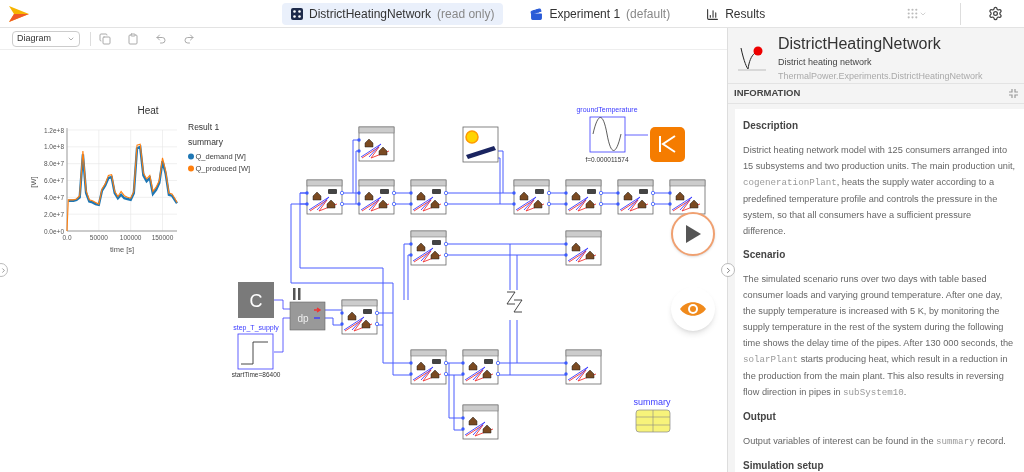 Image resolution: width=1024 pixels, height=472 pixels. Describe the element at coordinates (771, 126) in the screenshot. I see `section-heading: Description` at that location.